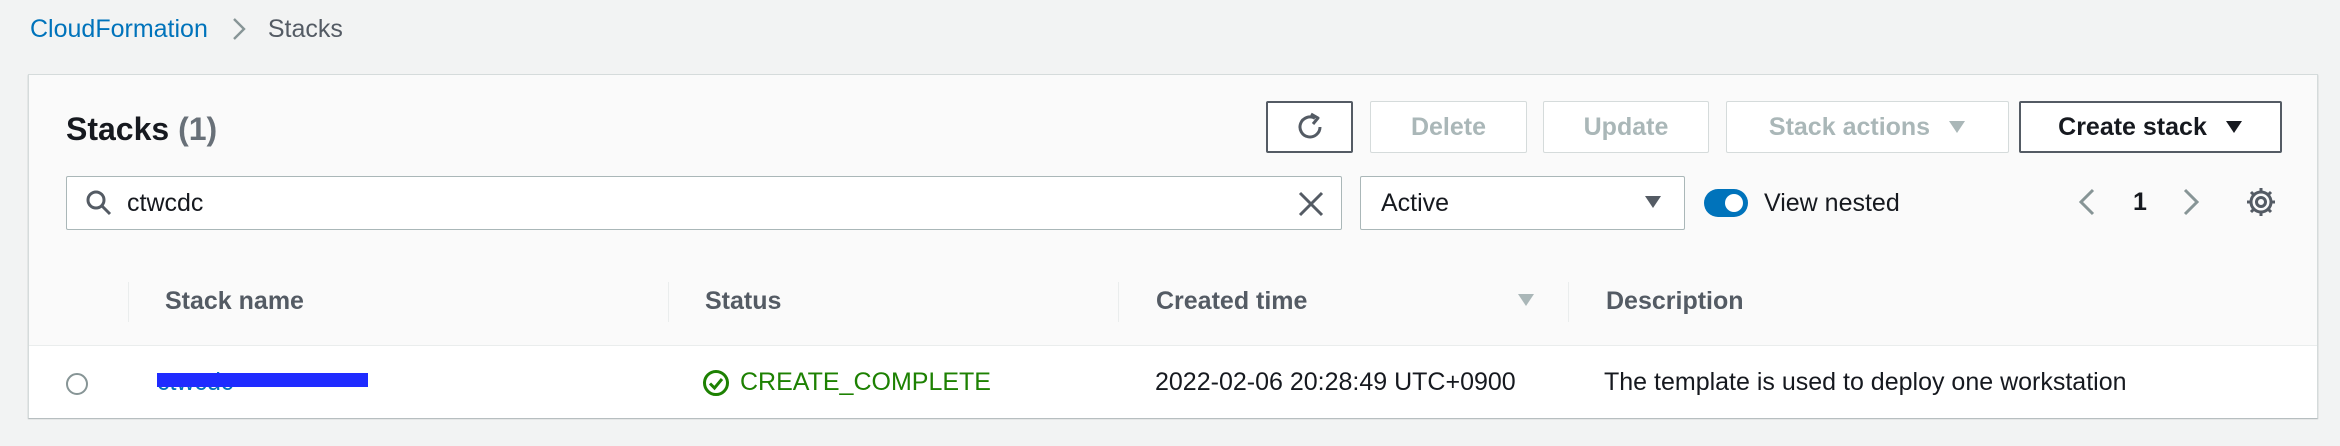 The height and width of the screenshot is (446, 2340). I want to click on search-input, so click(677, 203).